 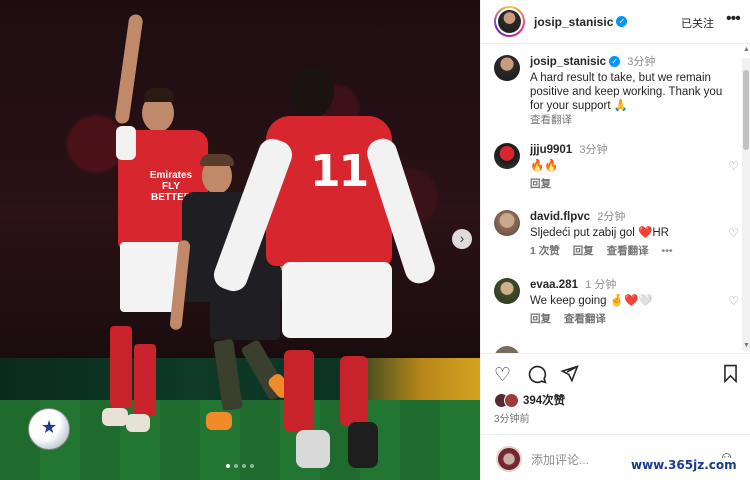 What do you see at coordinates (641, 62) in the screenshot?
I see `caption-time: 3分钟` at bounding box center [641, 62].